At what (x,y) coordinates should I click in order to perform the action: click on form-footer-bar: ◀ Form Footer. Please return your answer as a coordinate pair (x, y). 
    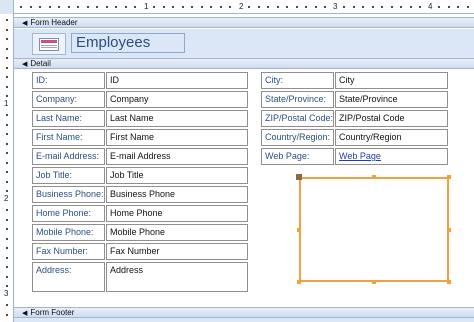
    Looking at the image, I should click on (244, 312).